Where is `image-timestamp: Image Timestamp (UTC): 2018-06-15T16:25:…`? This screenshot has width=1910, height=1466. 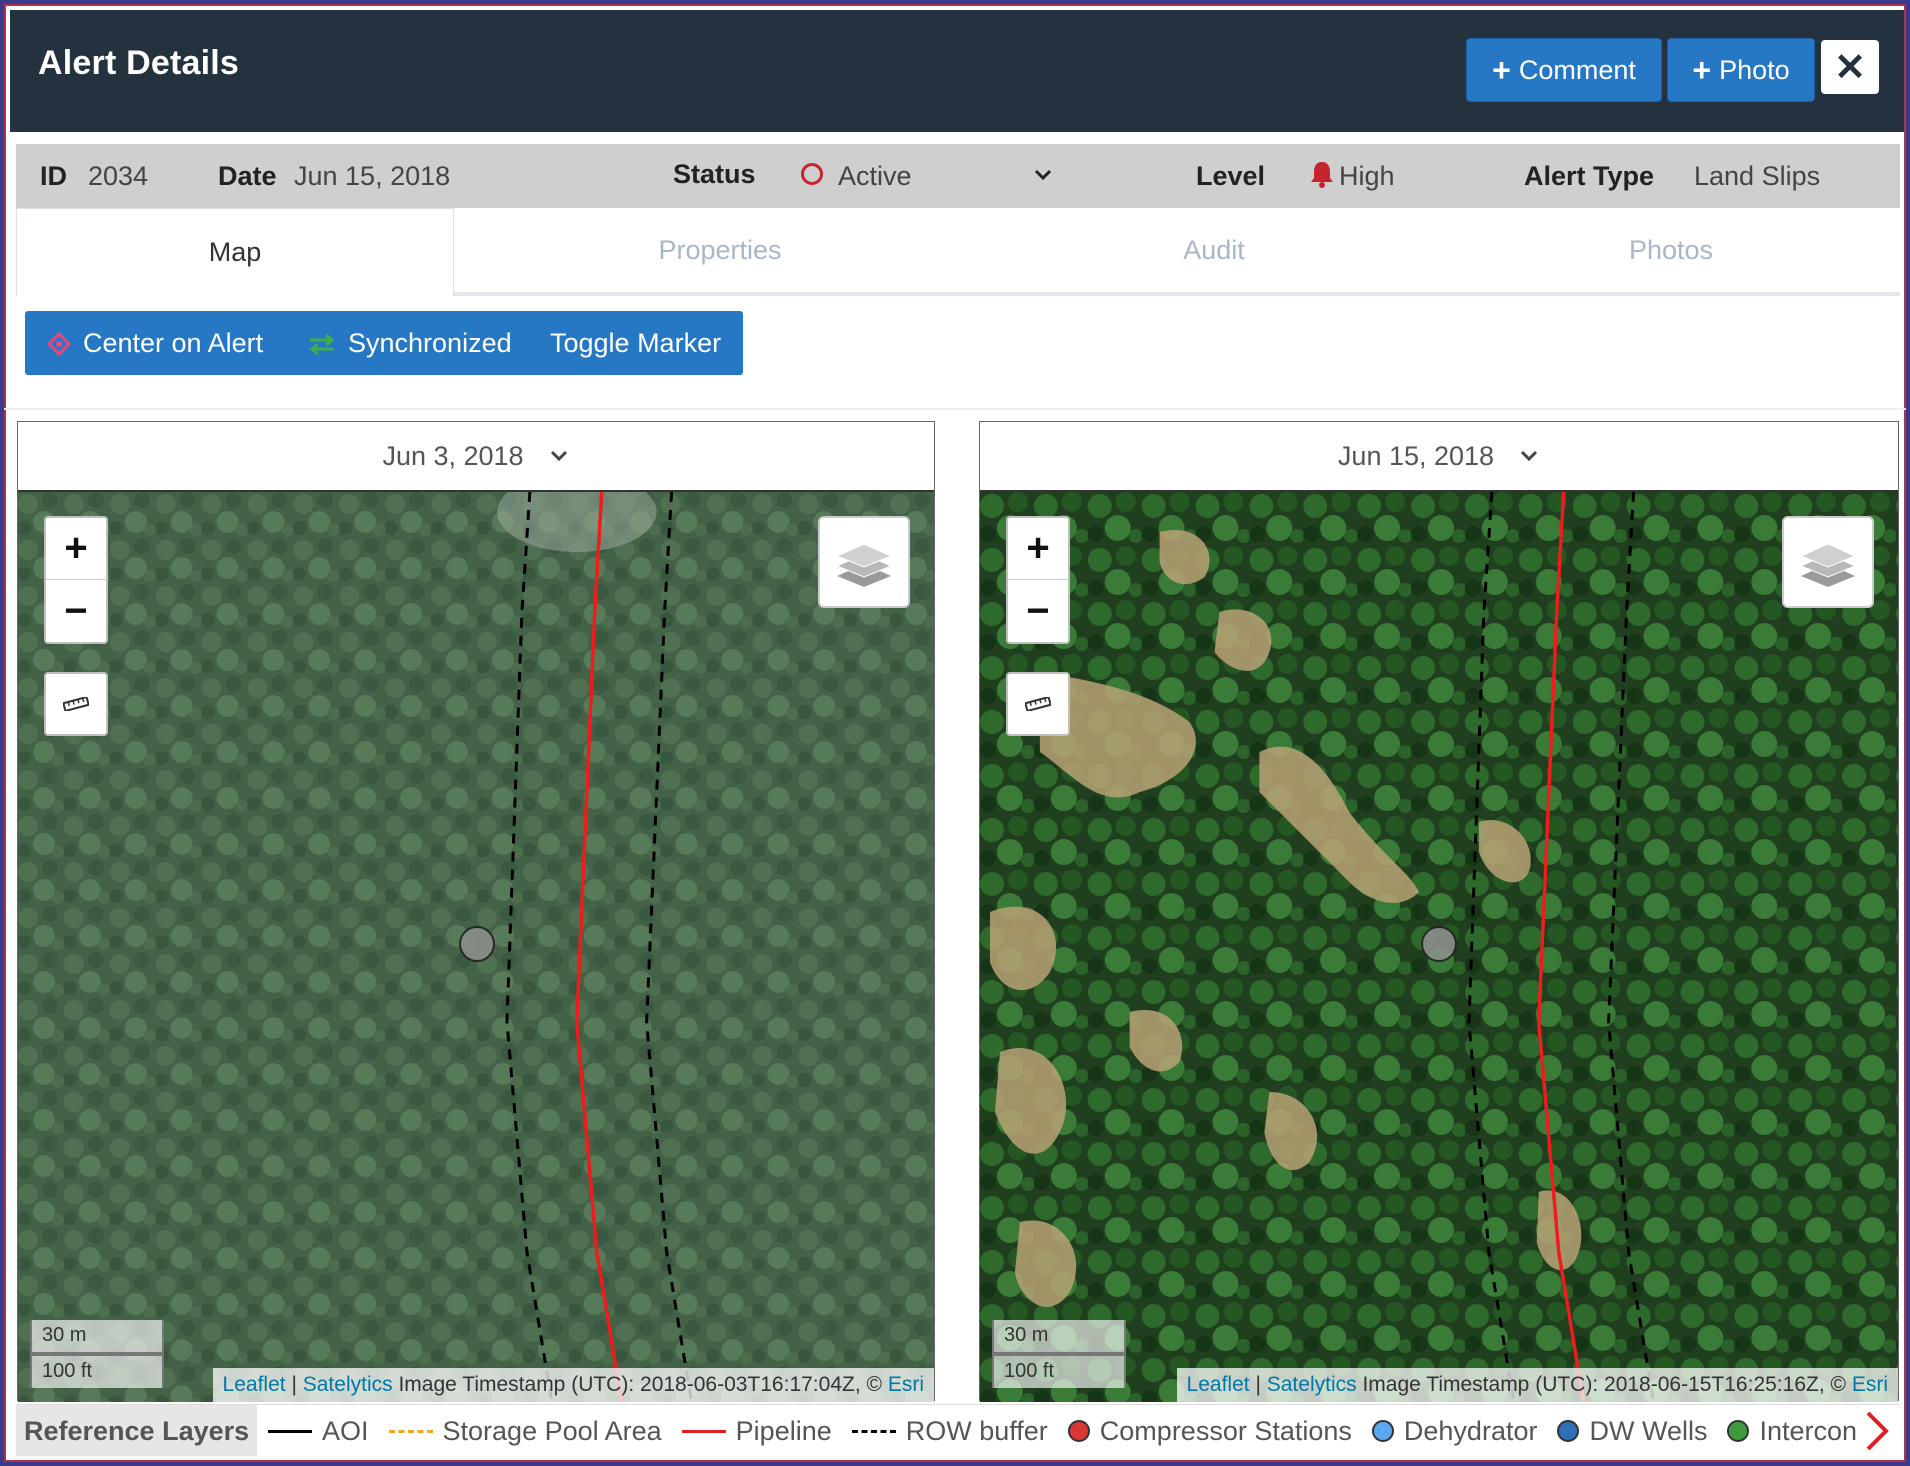 image-timestamp: Image Timestamp (UTC): 2018-06-15T16:25:… is located at coordinates (1604, 1384).